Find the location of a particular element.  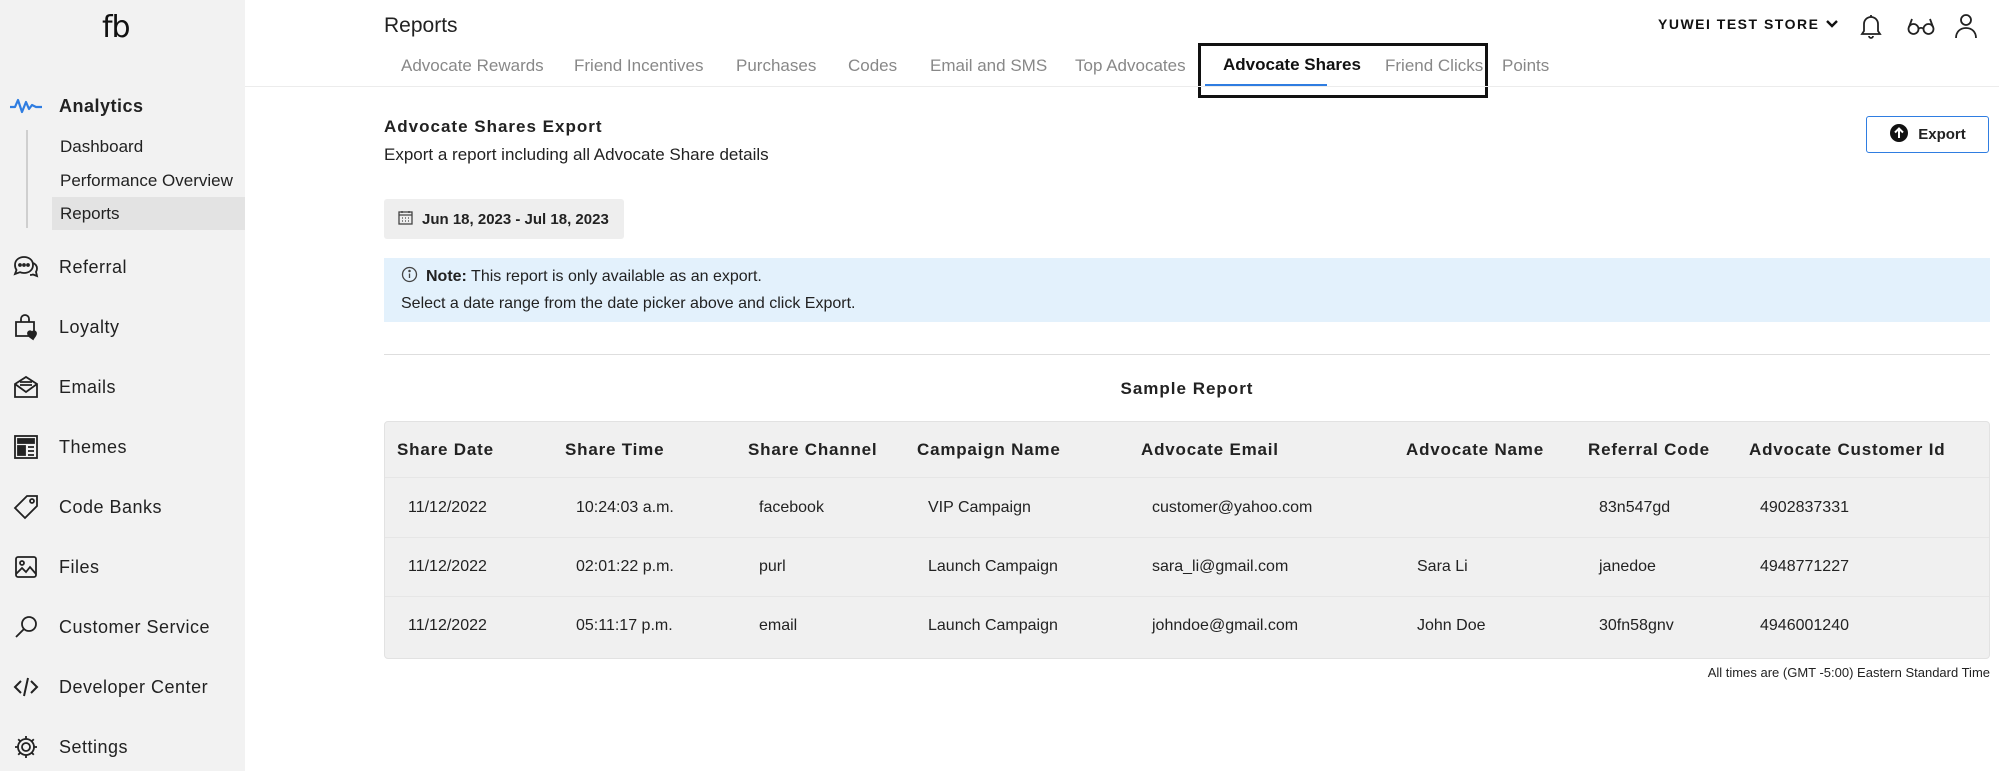

sidebar-item-emails: Emails is located at coordinates (122, 387).